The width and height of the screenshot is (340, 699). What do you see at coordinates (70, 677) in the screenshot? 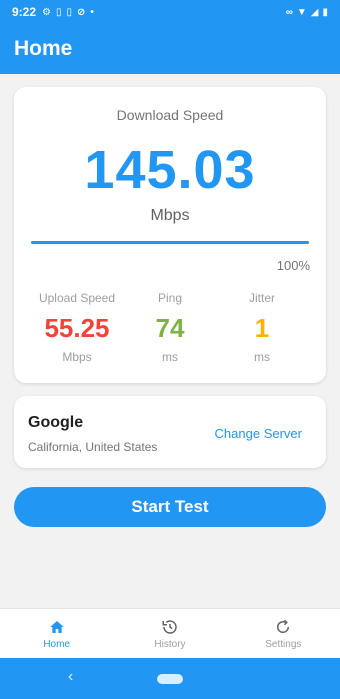
I see `back-icon: ‹` at bounding box center [70, 677].